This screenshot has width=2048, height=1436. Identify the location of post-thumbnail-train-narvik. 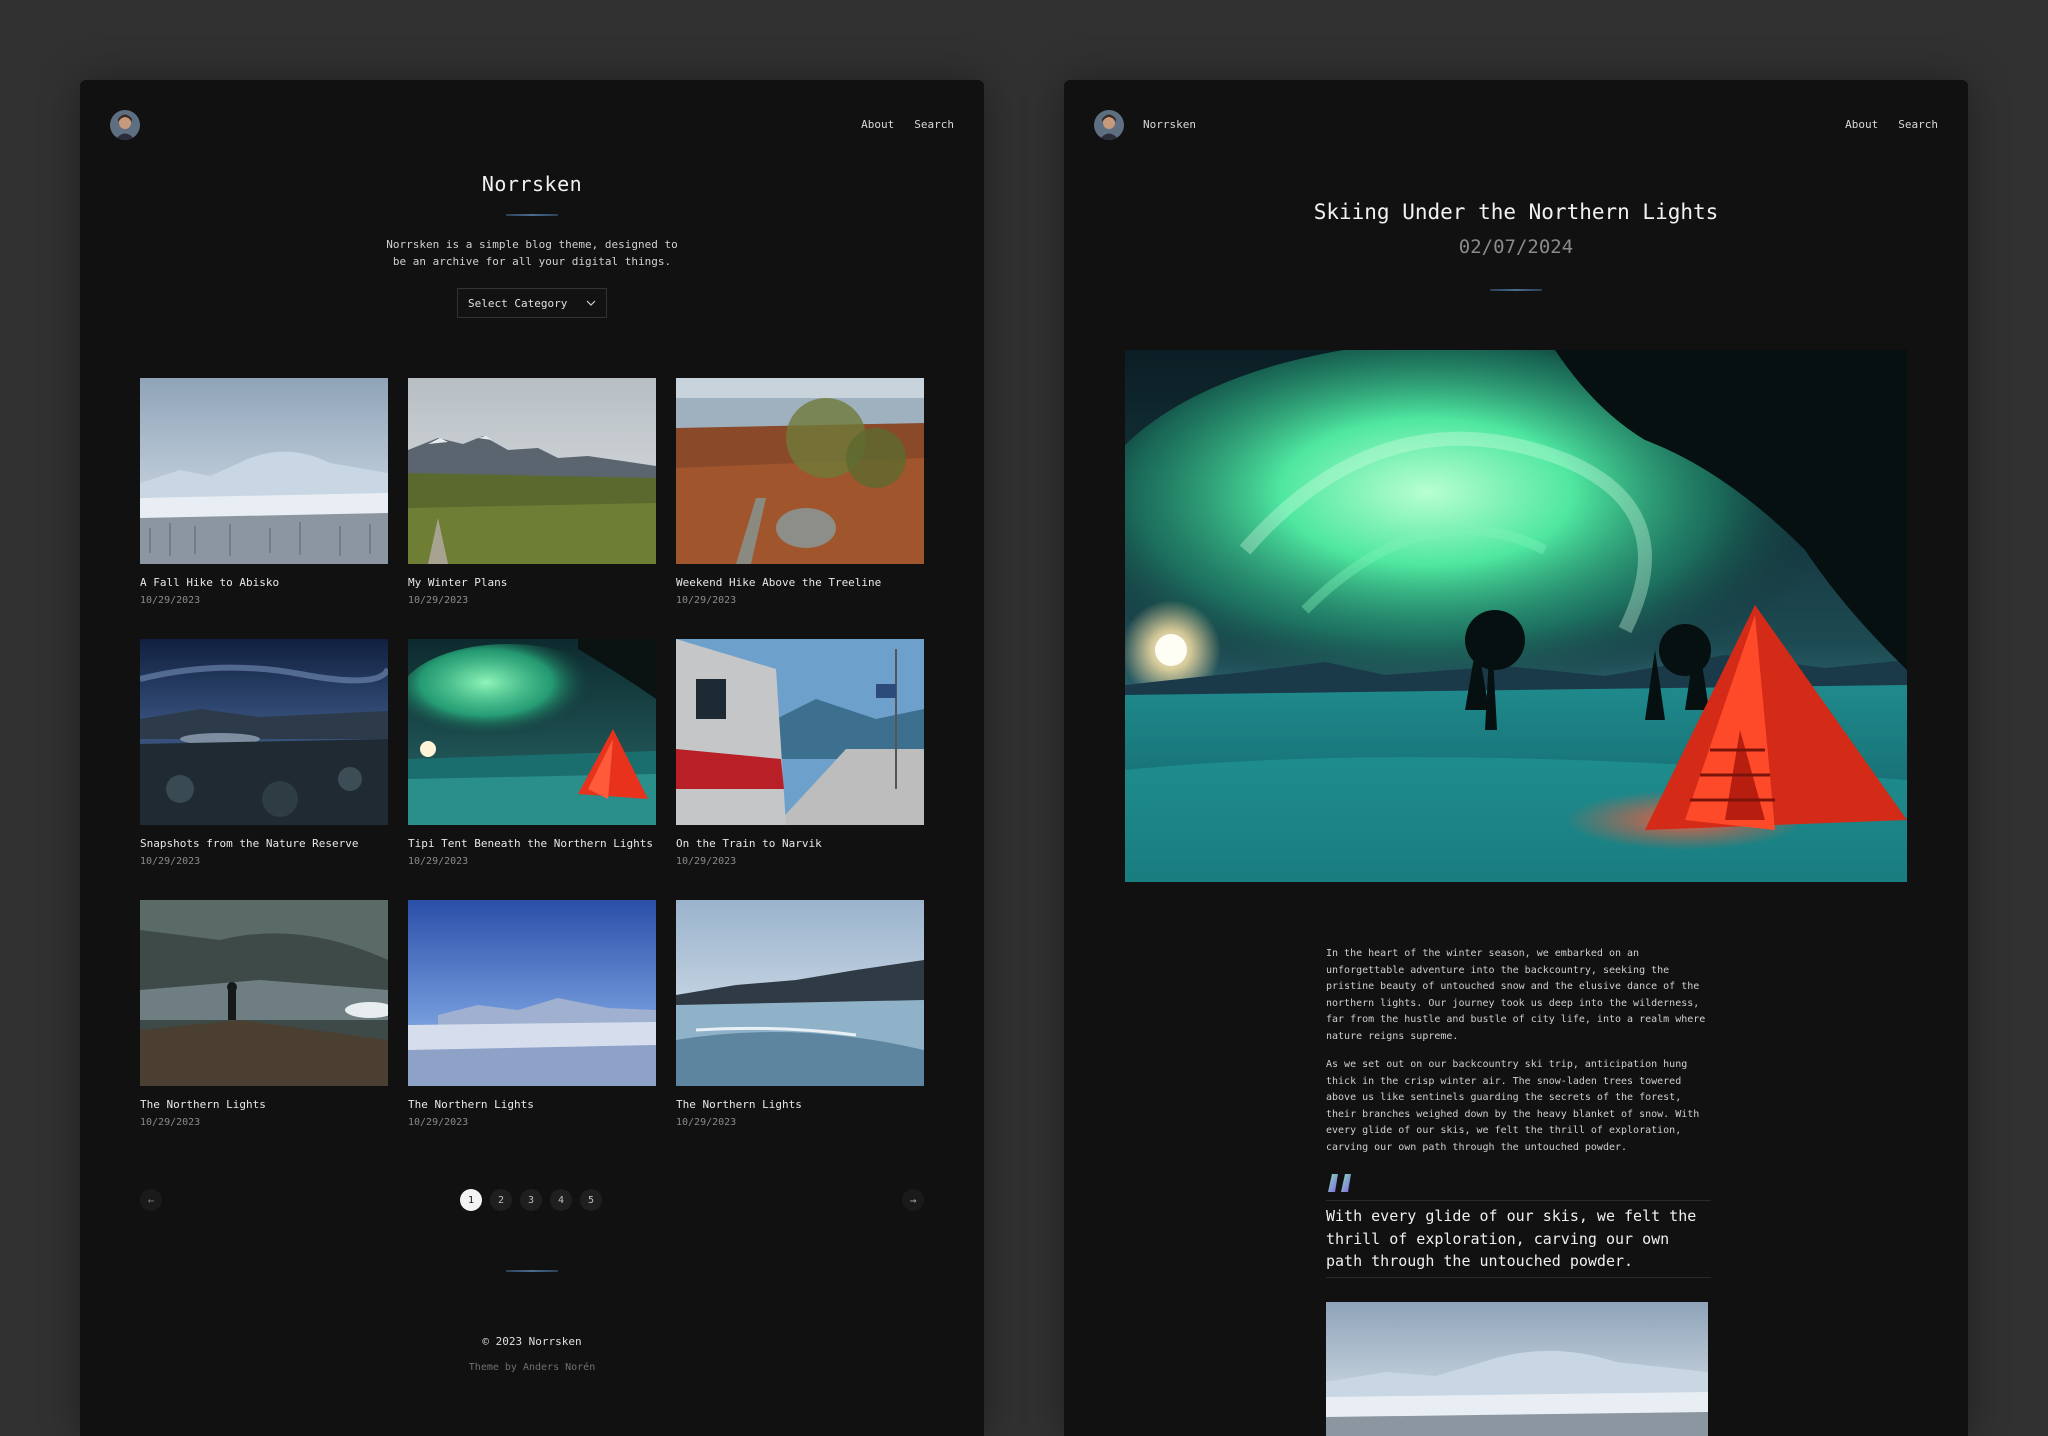
(800, 732).